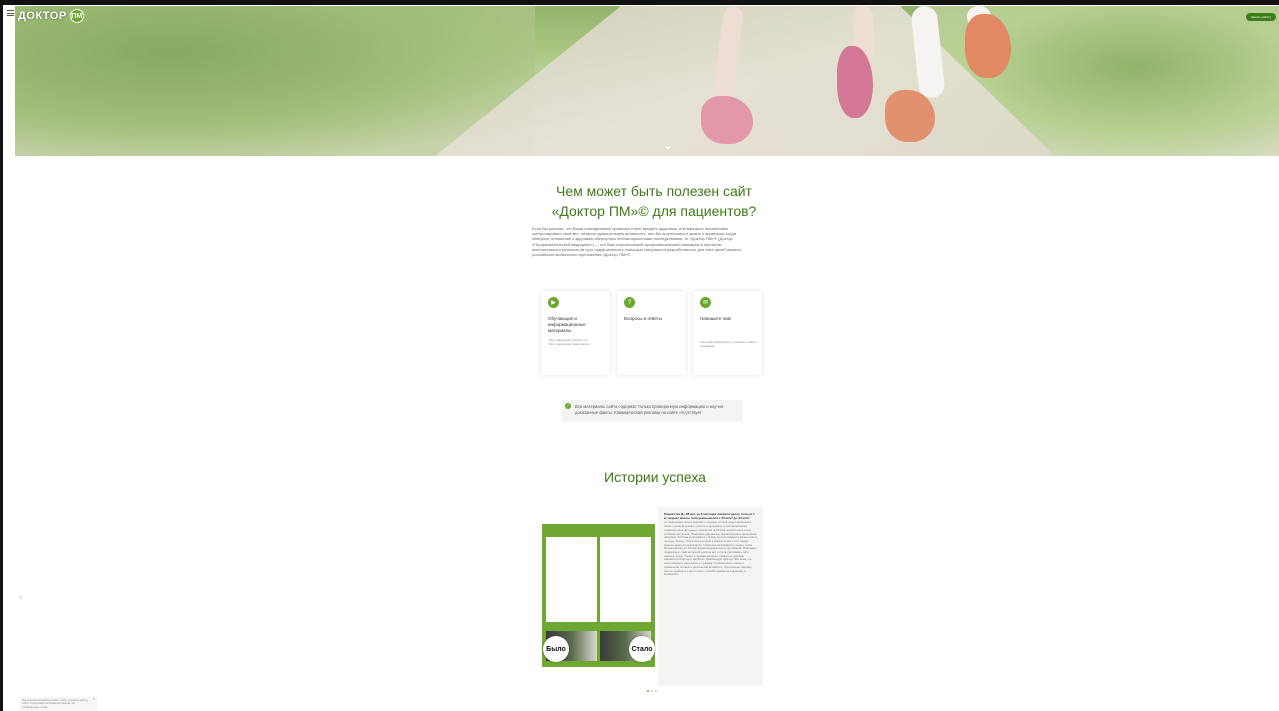  I want to click on chevron-left-icon: ‹, so click(20, 597).